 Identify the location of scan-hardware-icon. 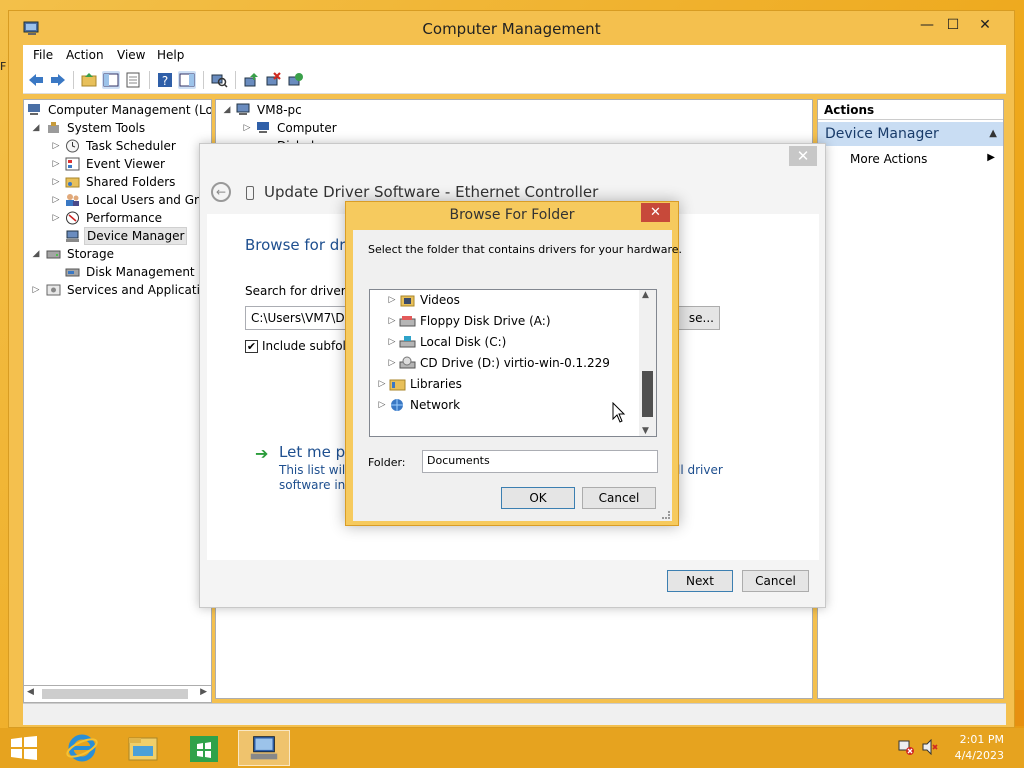
(219, 80).